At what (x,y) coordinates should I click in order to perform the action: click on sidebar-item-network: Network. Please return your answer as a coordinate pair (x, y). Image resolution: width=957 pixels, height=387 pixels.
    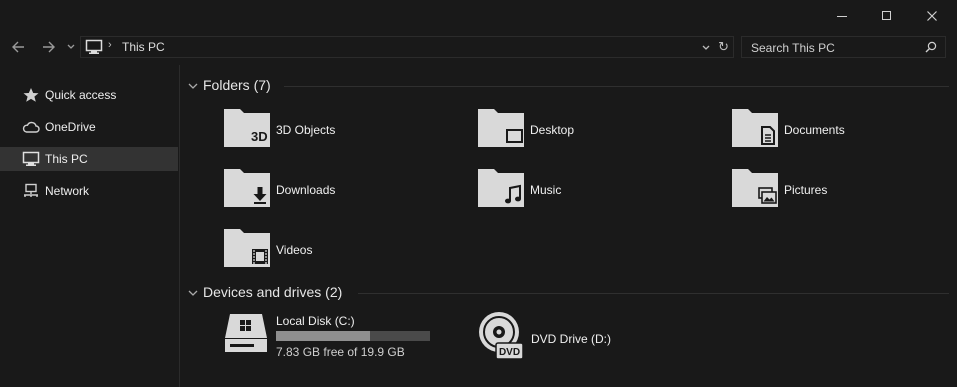
    Looking at the image, I should click on (89, 191).